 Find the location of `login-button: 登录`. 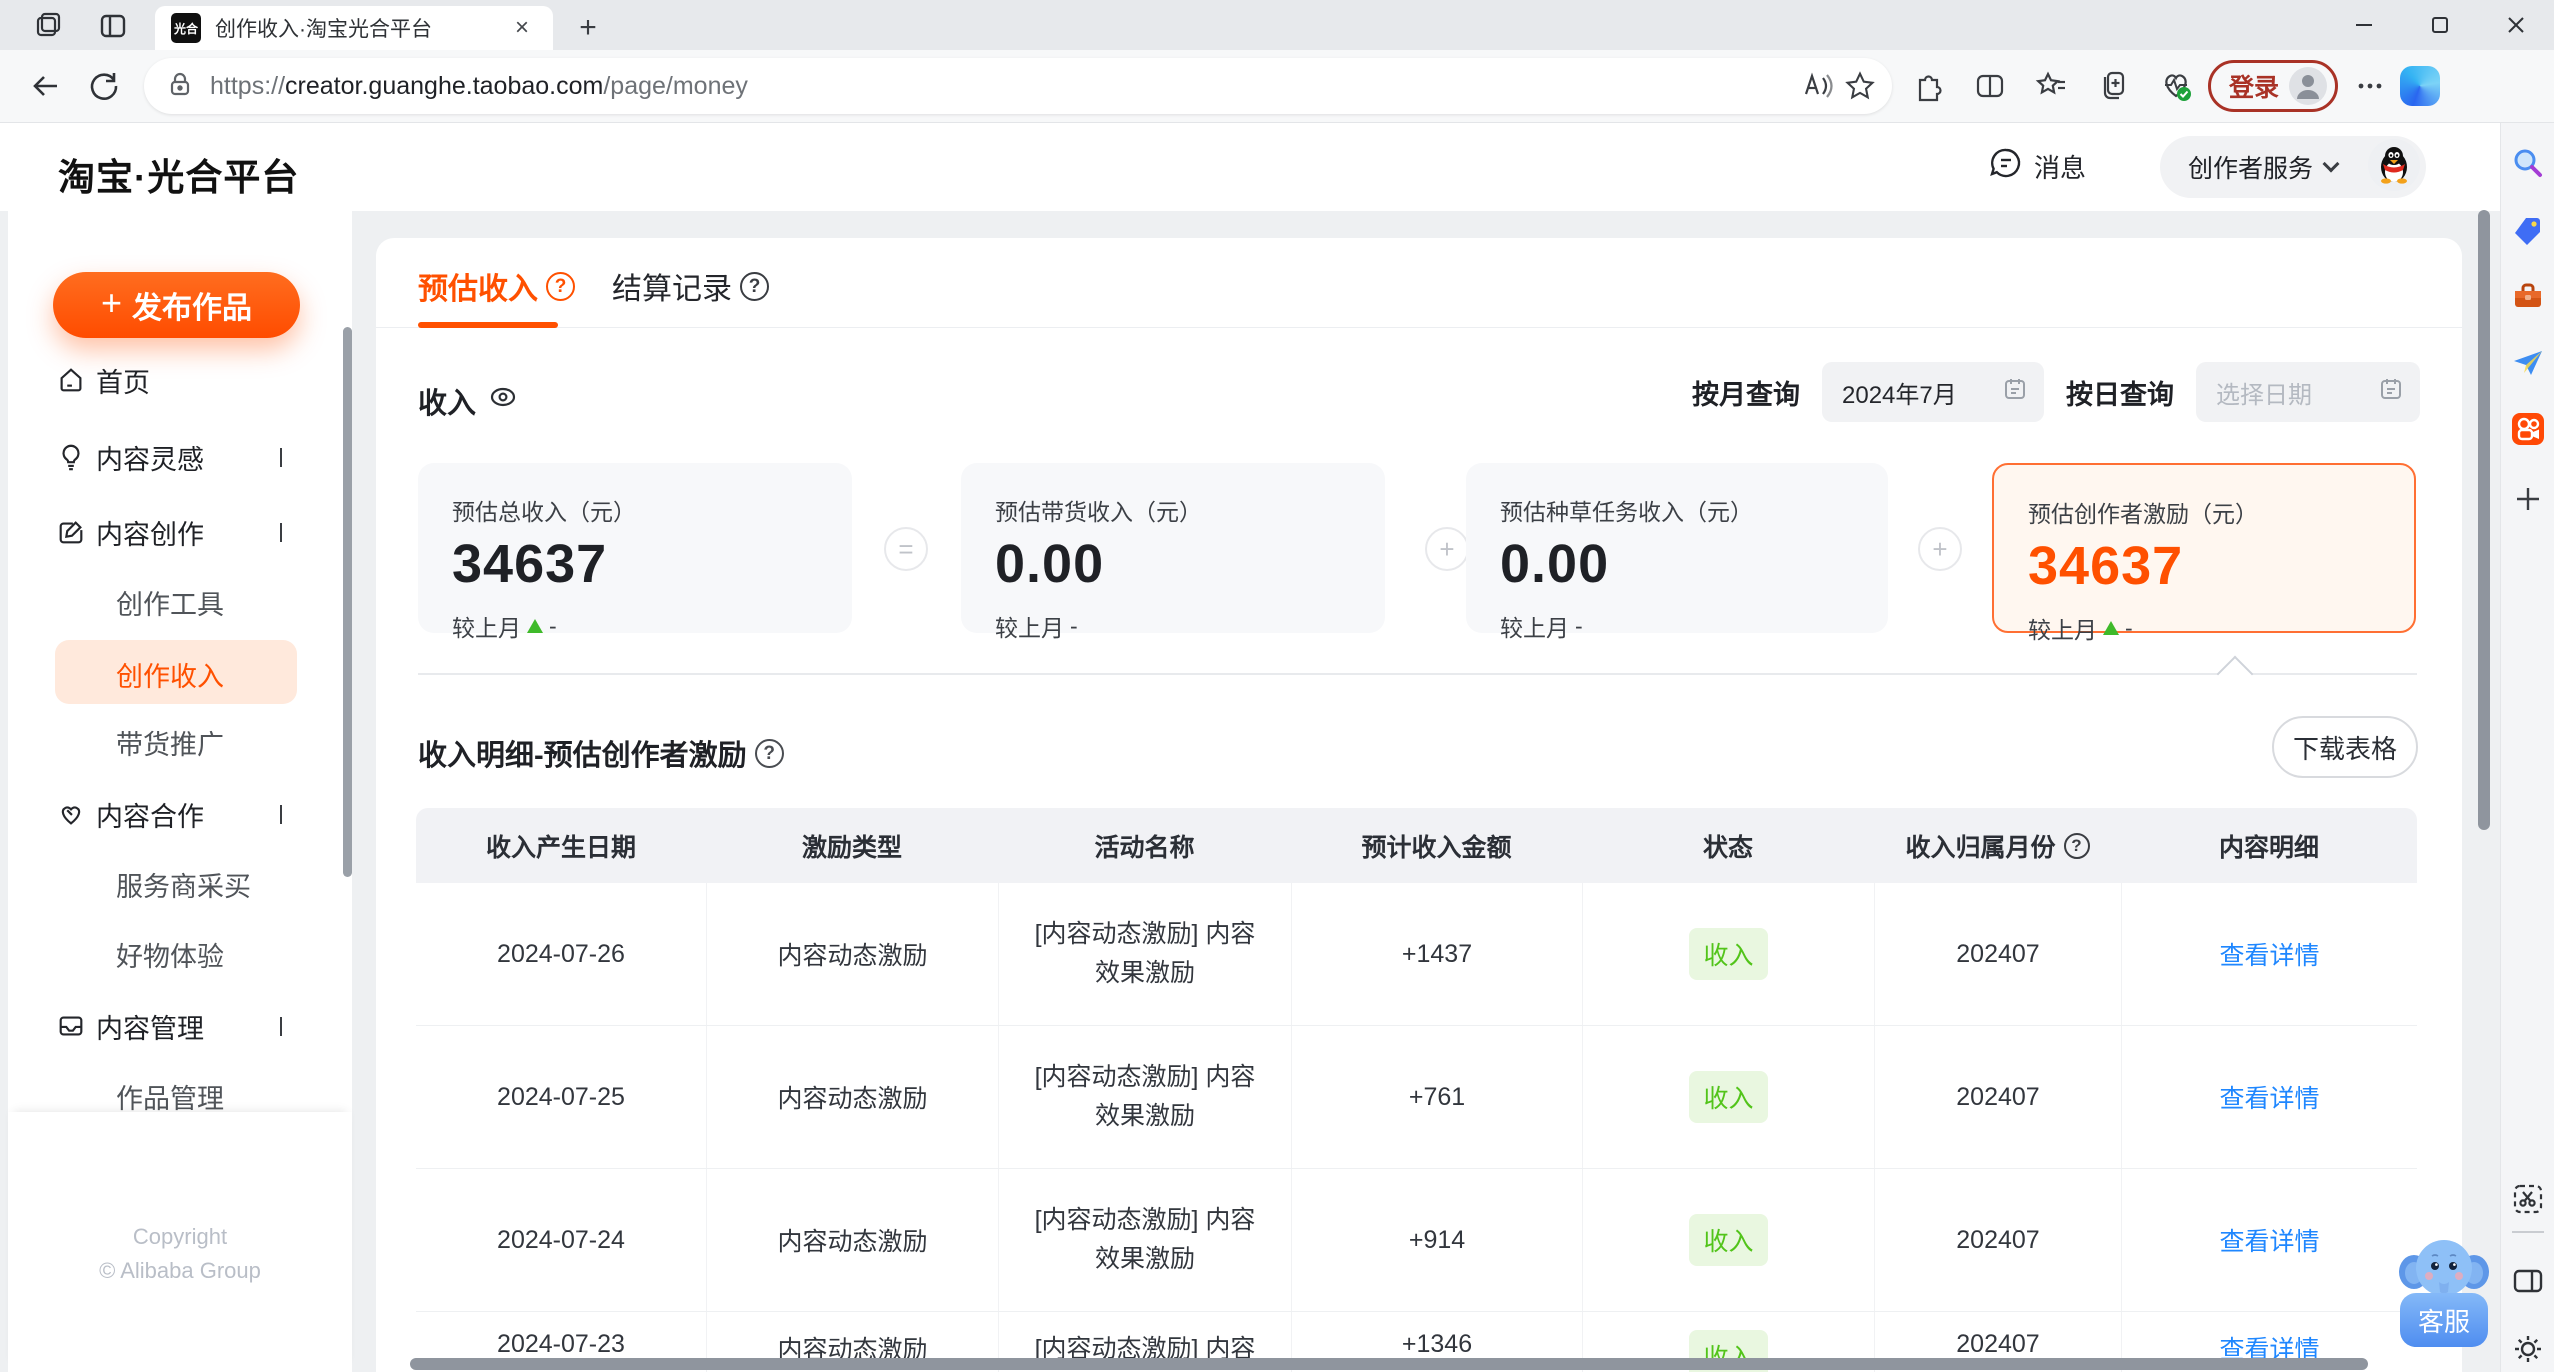

login-button: 登录 is located at coordinates (2273, 86).